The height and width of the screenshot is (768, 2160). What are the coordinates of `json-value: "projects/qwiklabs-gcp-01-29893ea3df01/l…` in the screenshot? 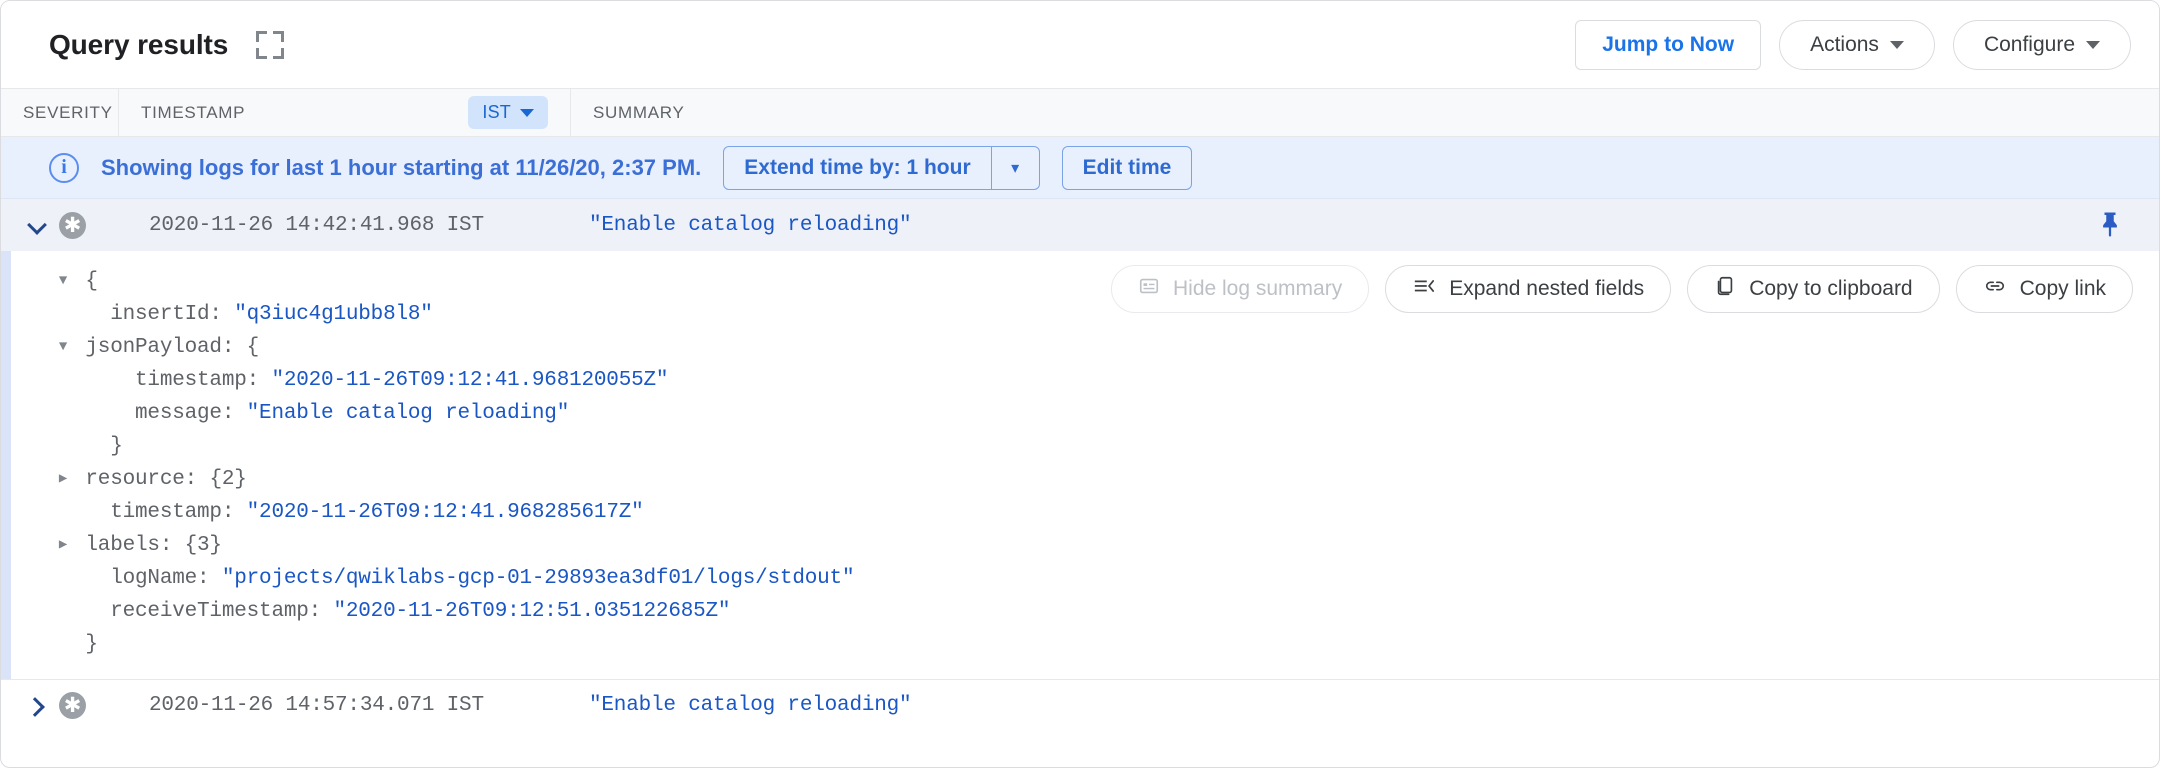 It's located at (538, 578).